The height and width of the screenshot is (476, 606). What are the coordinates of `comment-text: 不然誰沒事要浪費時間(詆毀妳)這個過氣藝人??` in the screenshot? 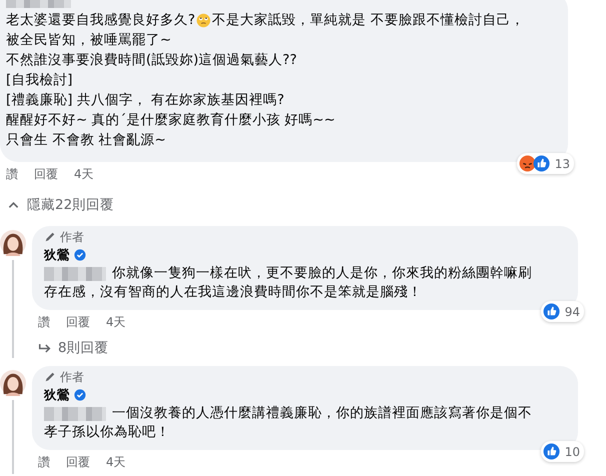 It's located at (151, 60).